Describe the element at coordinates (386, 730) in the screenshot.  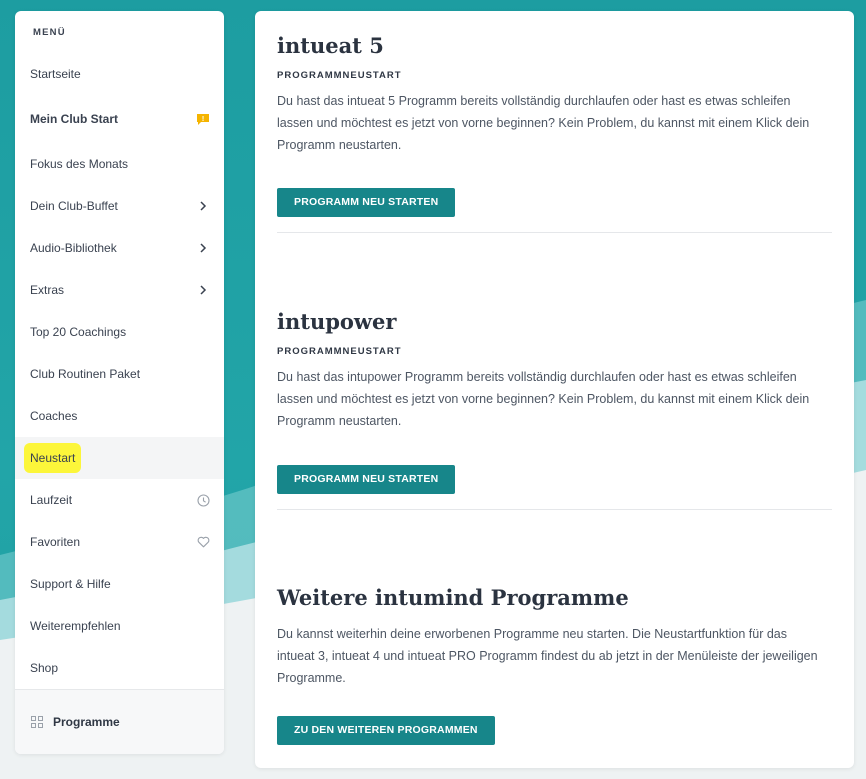
I see `more-programs-button: ZU DEN WEITEREN PROGRAMMEN` at that location.